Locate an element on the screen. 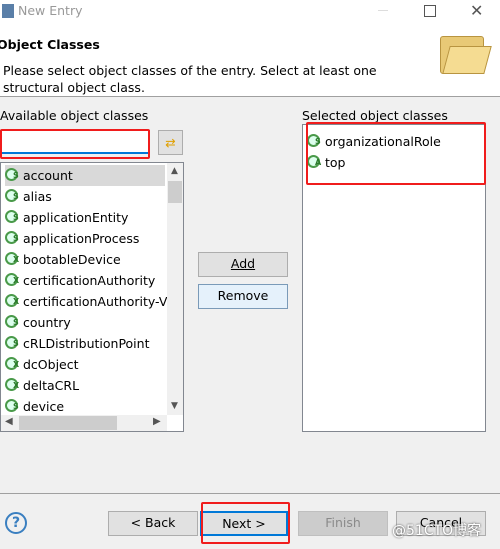 This screenshot has width=500, height=549. add-button: Add is located at coordinates (243, 264).